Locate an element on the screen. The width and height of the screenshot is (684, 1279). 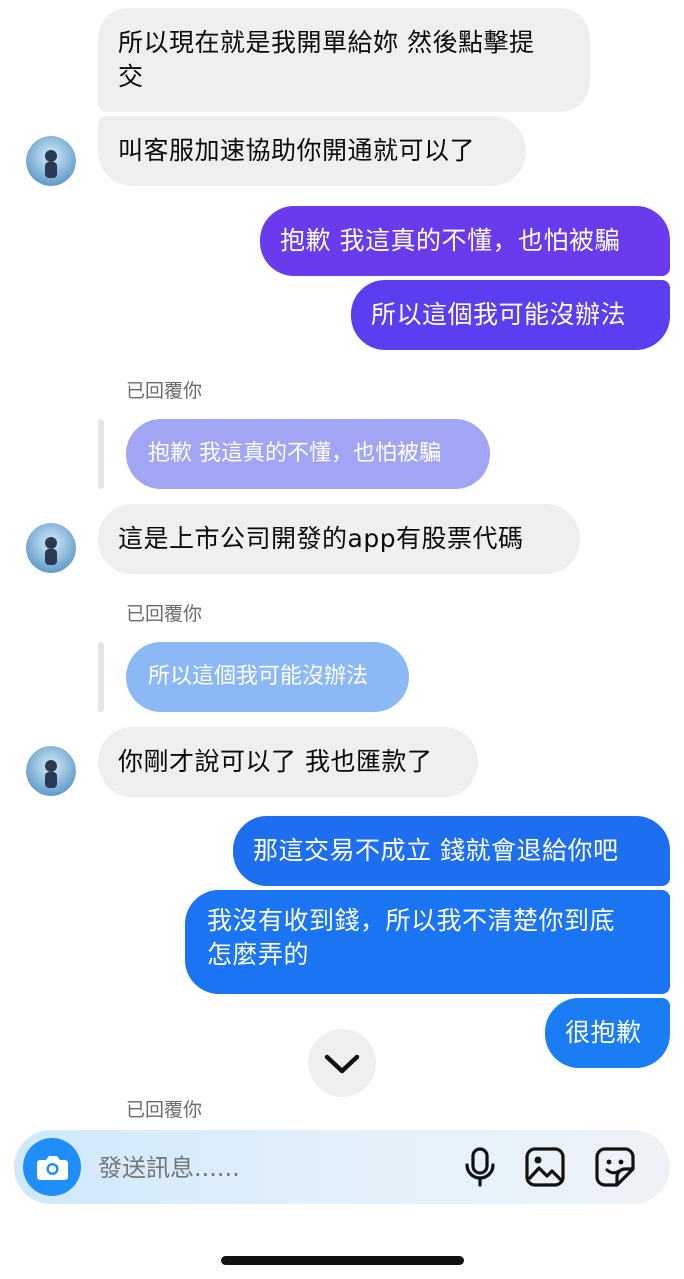
camera-icon is located at coordinates (52, 1168).